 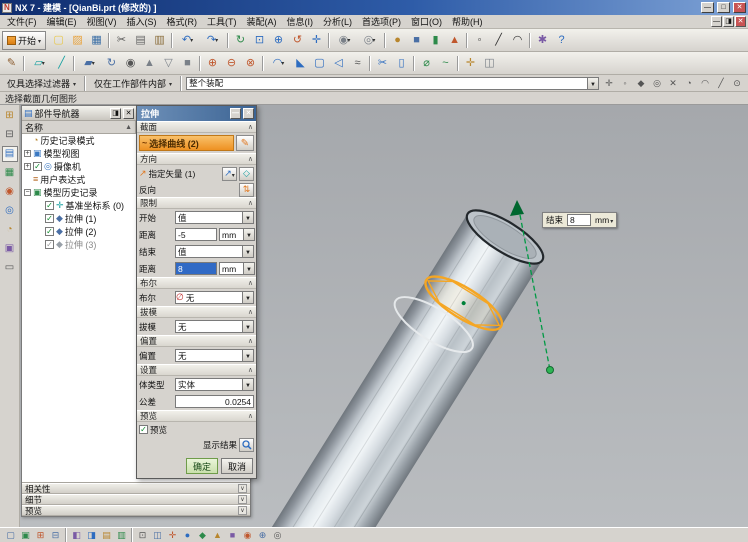 I want to click on menu-item: 格式(R), so click(x=182, y=21).